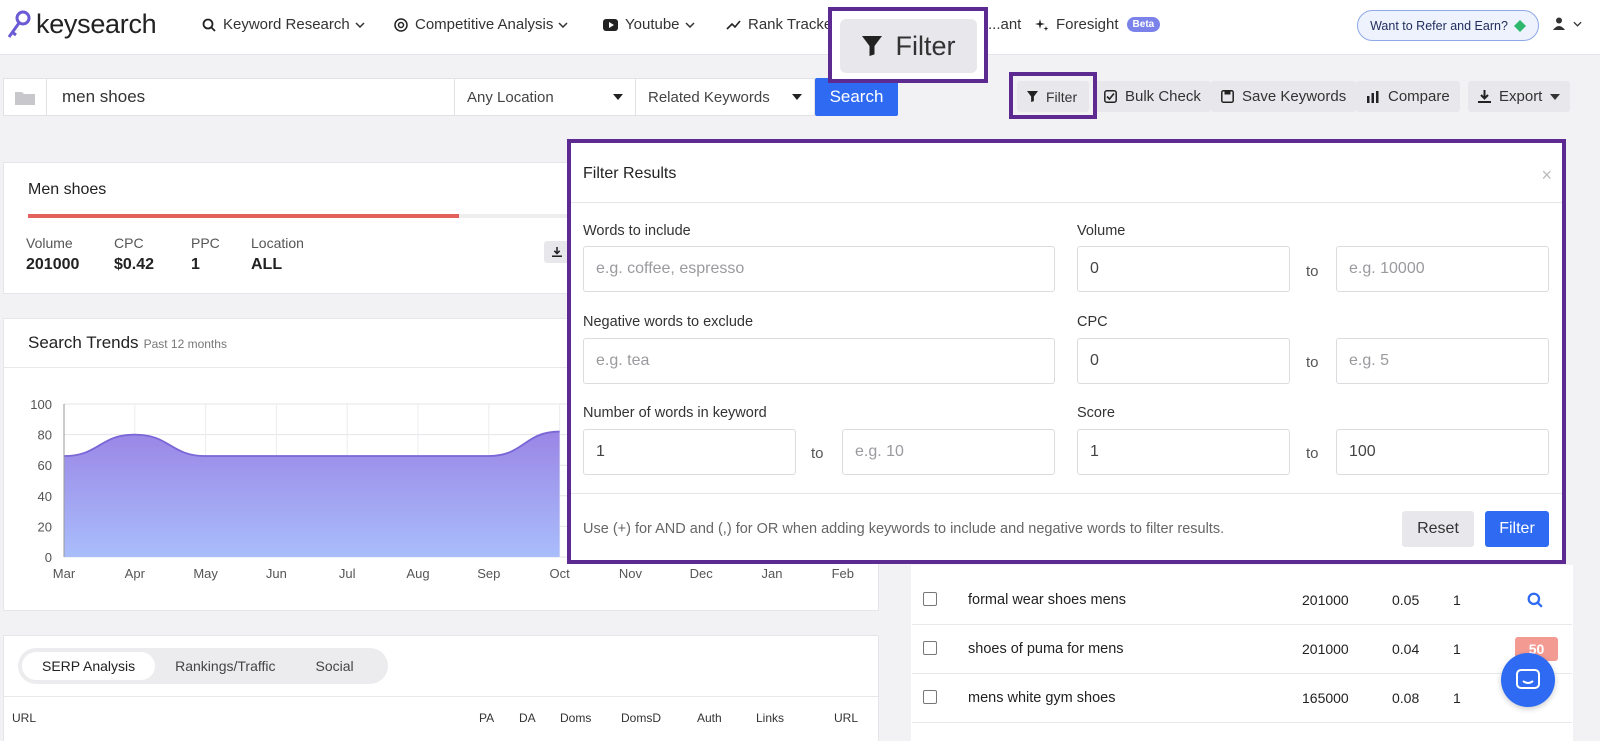 Image resolution: width=1600 pixels, height=741 pixels. Describe the element at coordinates (1517, 529) in the screenshot. I see `apply-filter-button: Filter` at that location.